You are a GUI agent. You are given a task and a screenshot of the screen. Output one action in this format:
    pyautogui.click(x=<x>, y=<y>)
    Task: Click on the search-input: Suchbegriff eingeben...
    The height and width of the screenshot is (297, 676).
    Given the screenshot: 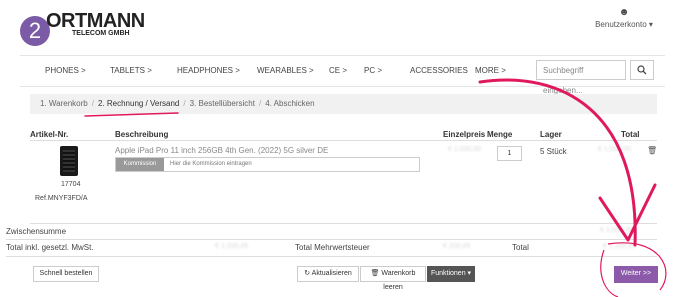 What is the action you would take?
    pyautogui.click(x=581, y=77)
    